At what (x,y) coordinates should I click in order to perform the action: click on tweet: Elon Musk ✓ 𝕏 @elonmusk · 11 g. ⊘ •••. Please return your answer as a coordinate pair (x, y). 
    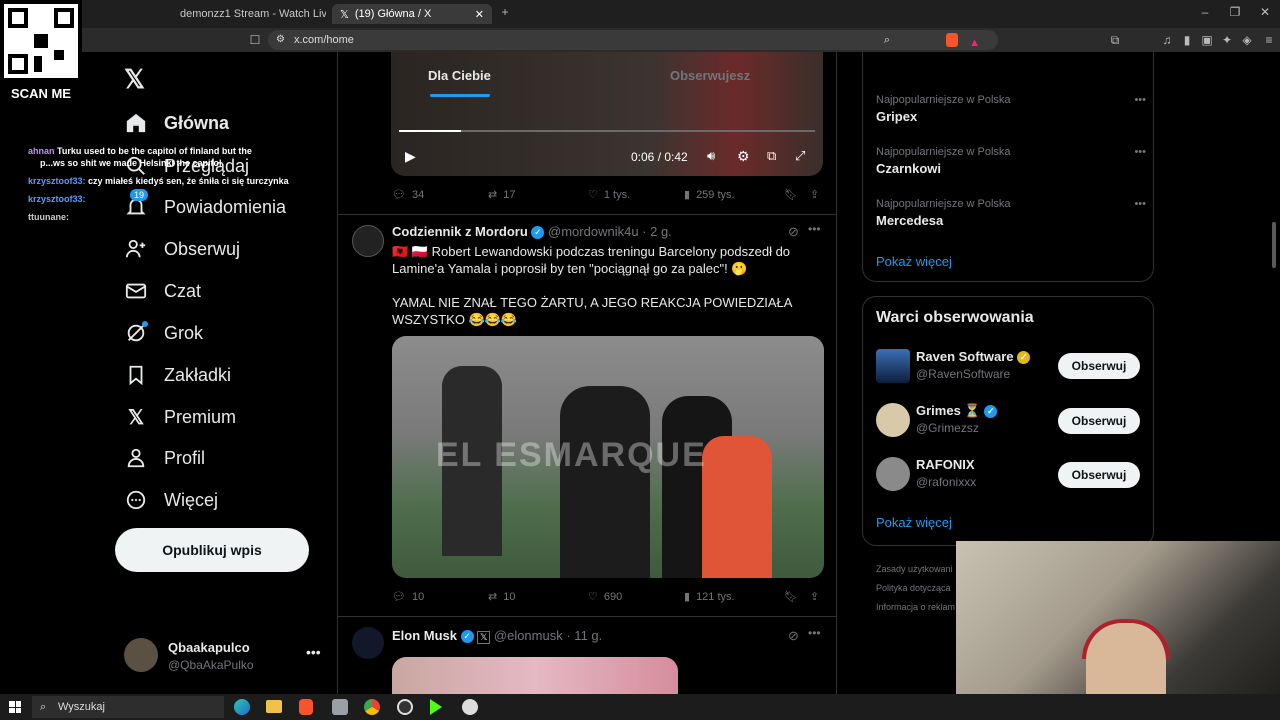
    Looking at the image, I should click on (587, 655).